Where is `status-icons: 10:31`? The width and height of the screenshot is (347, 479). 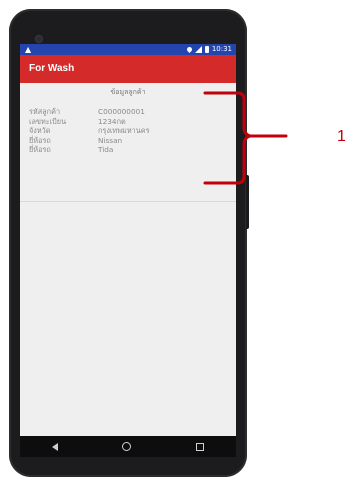 status-icons: 10:31 is located at coordinates (208, 49).